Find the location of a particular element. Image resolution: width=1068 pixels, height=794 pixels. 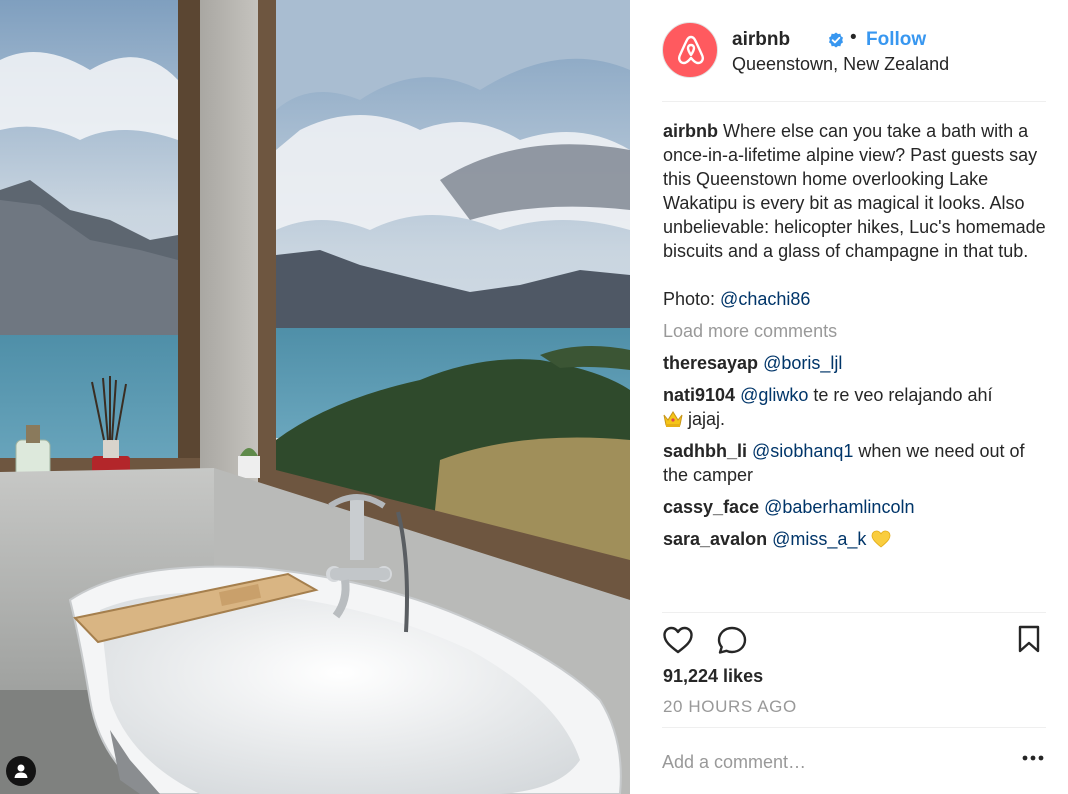

comment-username: cassy_face is located at coordinates (711, 507).